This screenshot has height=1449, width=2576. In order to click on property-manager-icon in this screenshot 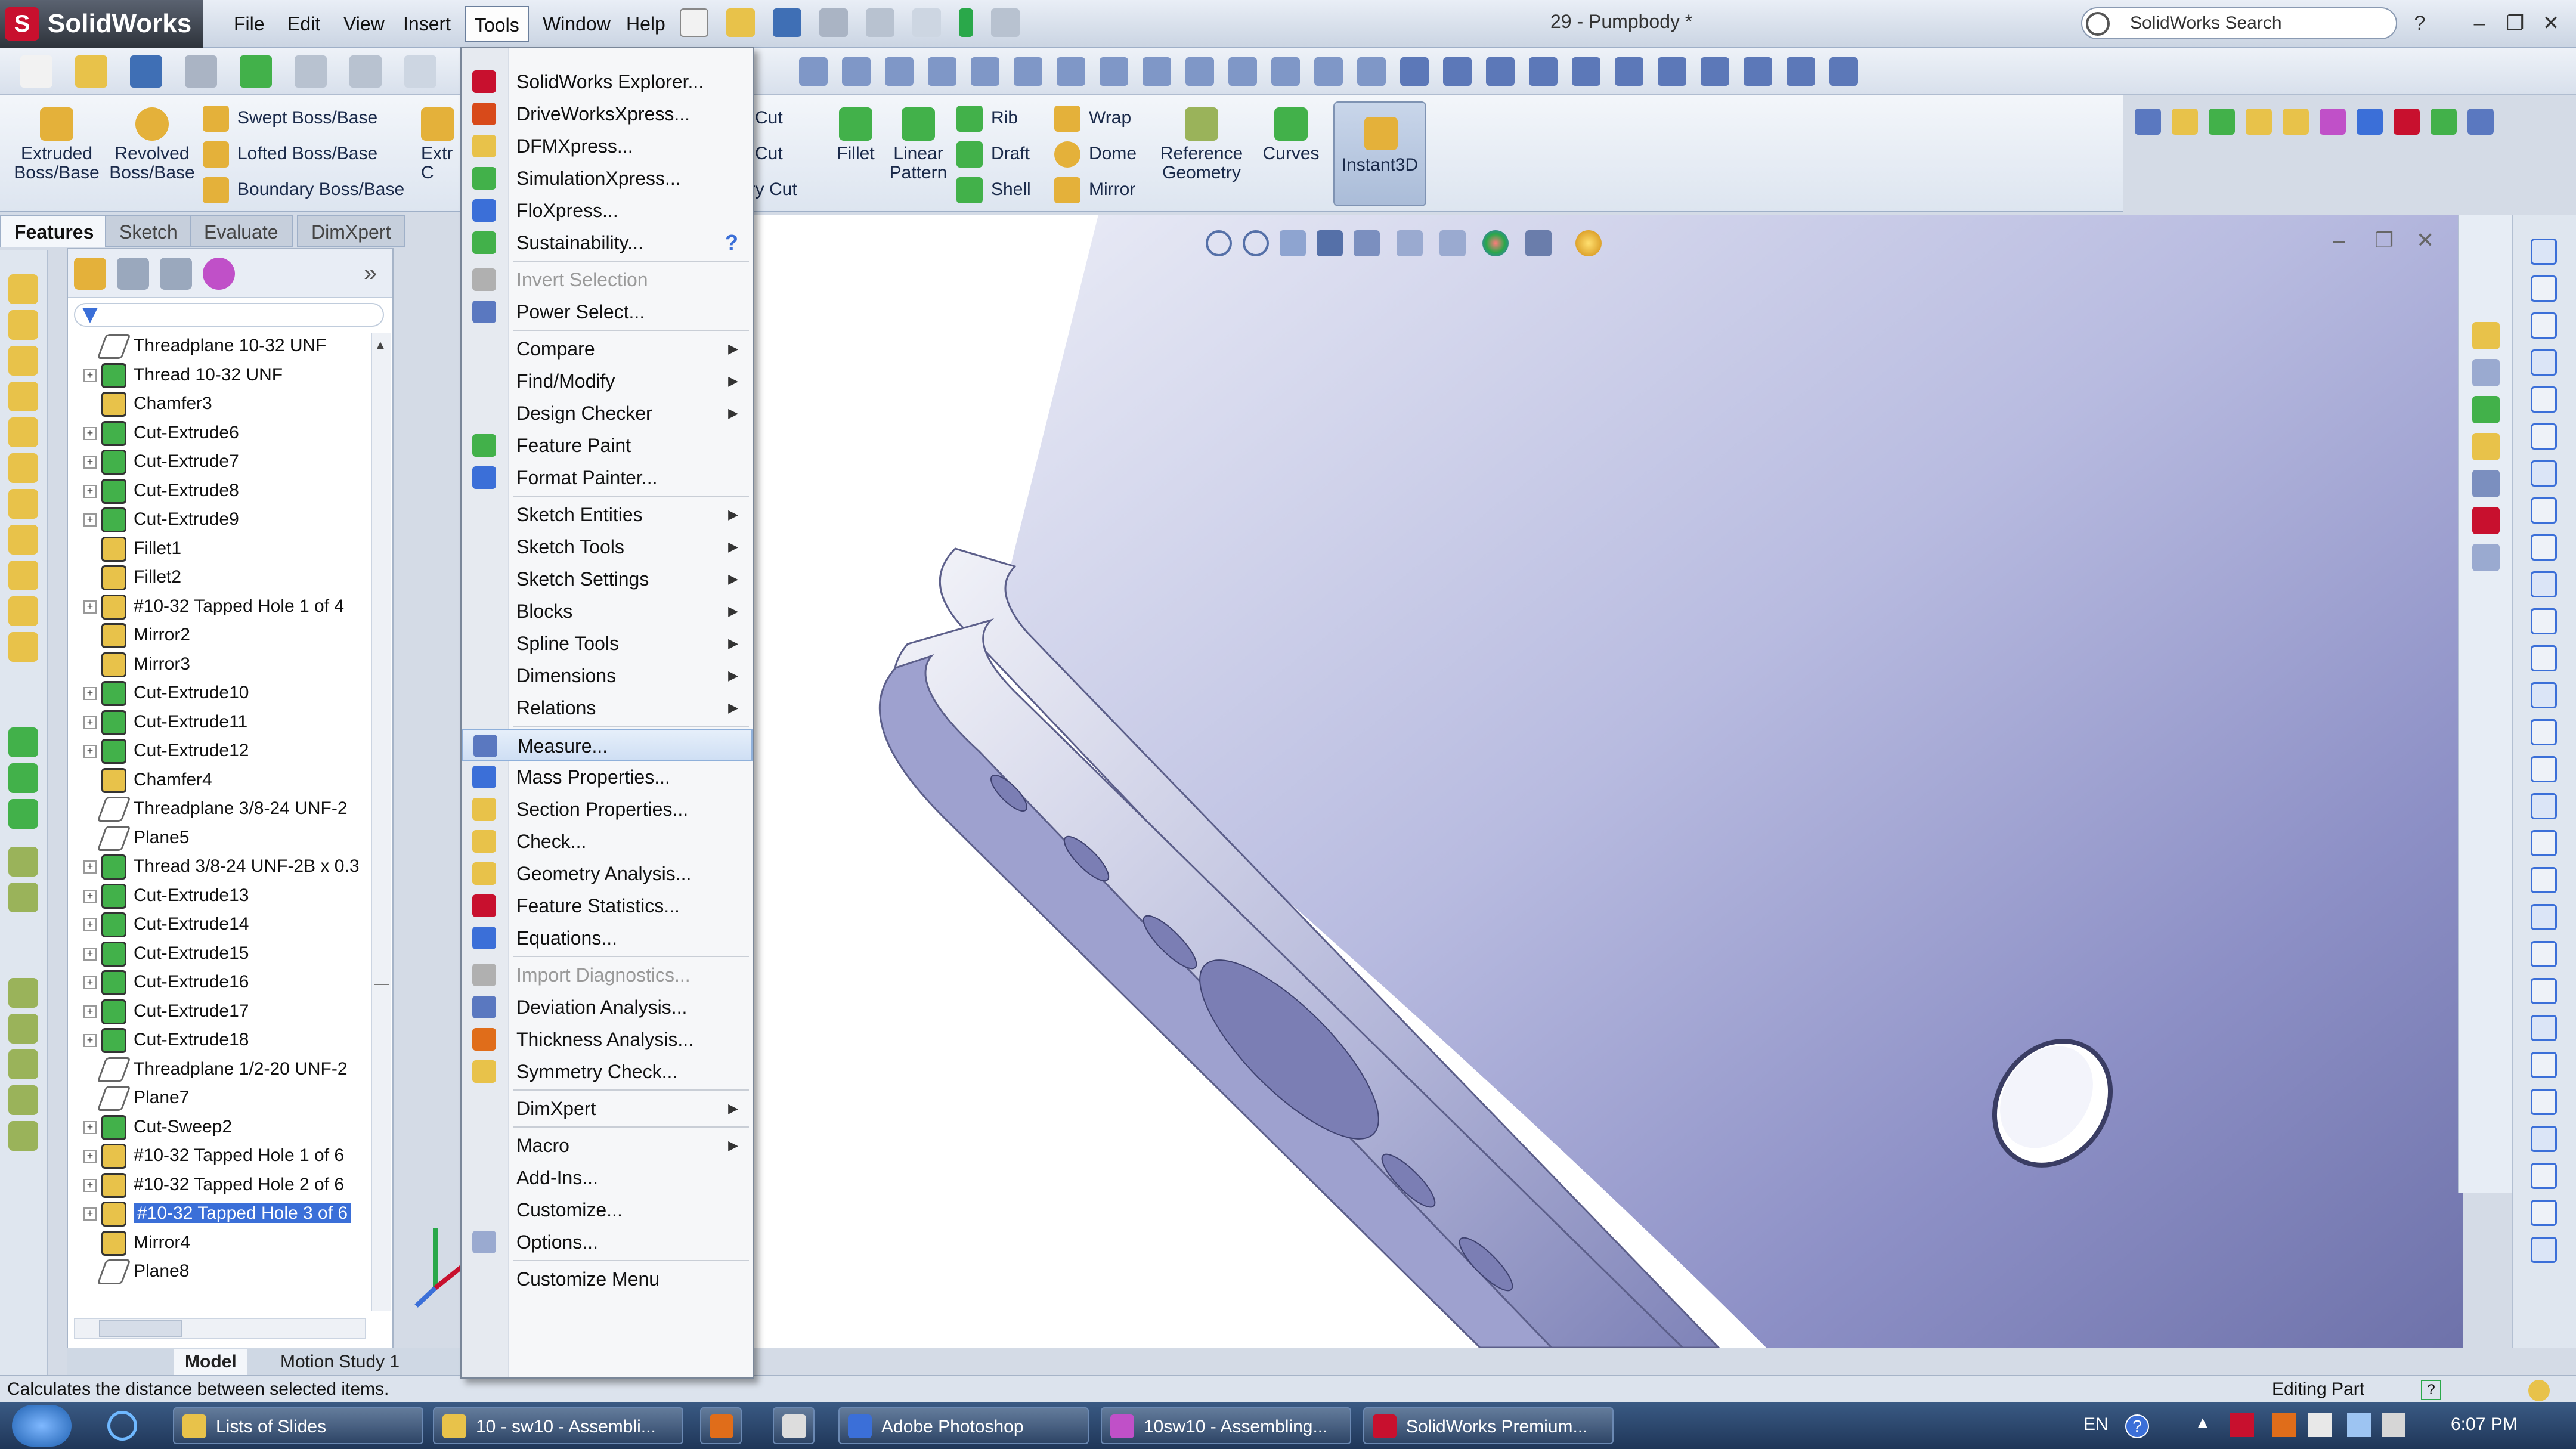, I will do `click(133, 274)`.